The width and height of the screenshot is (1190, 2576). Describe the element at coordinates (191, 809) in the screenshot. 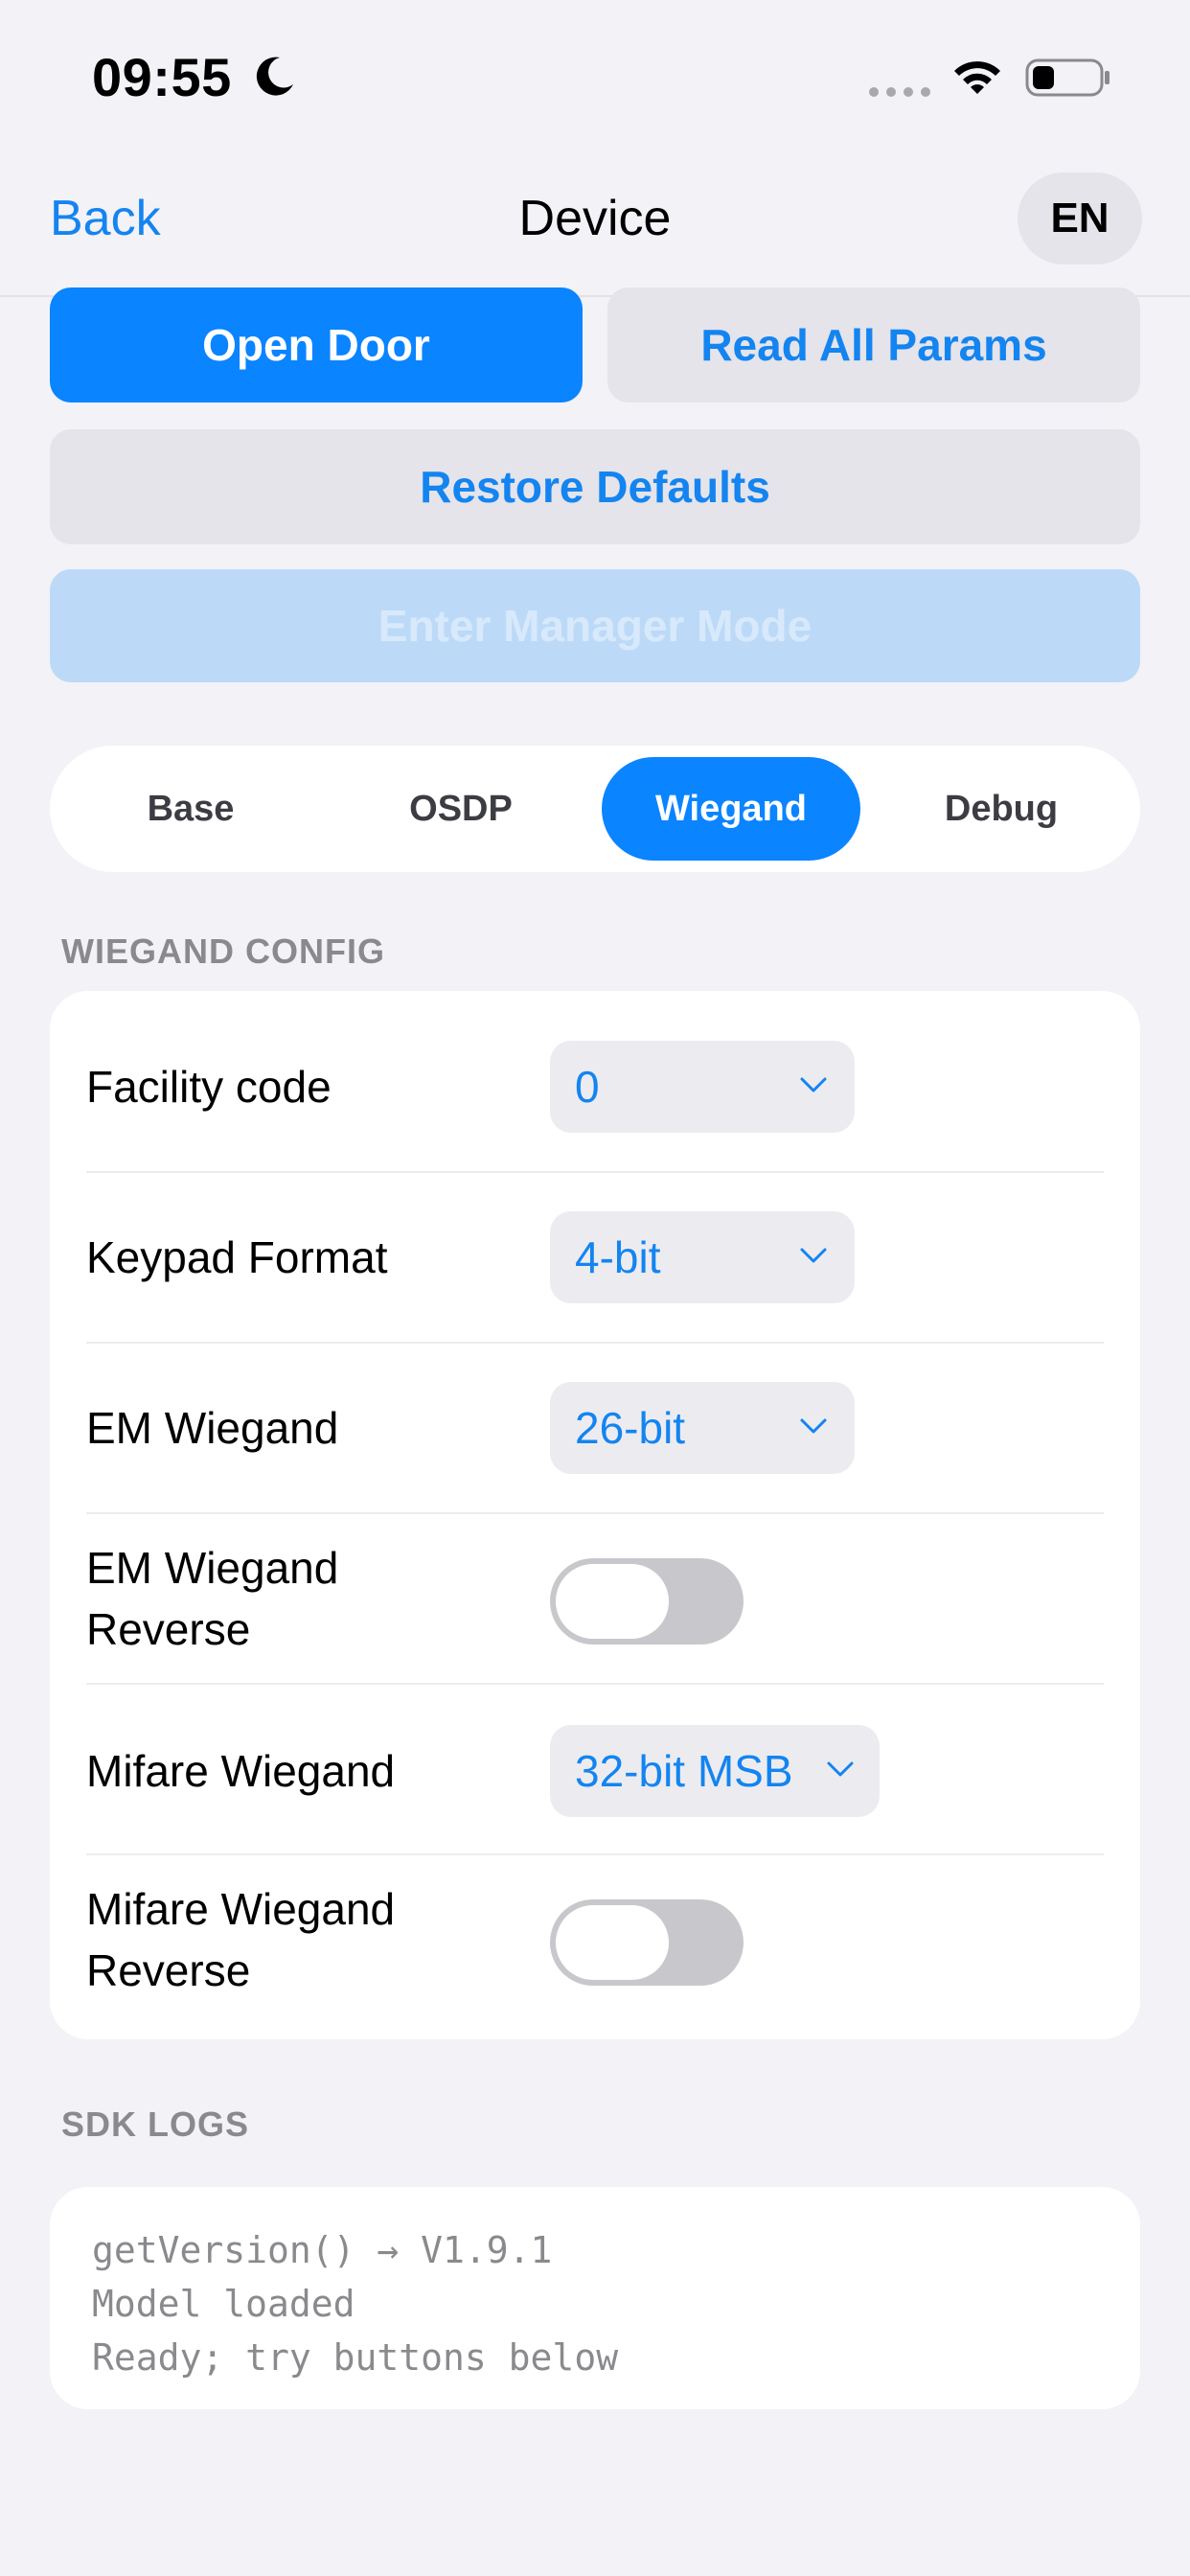

I see `tab-base: Base` at that location.